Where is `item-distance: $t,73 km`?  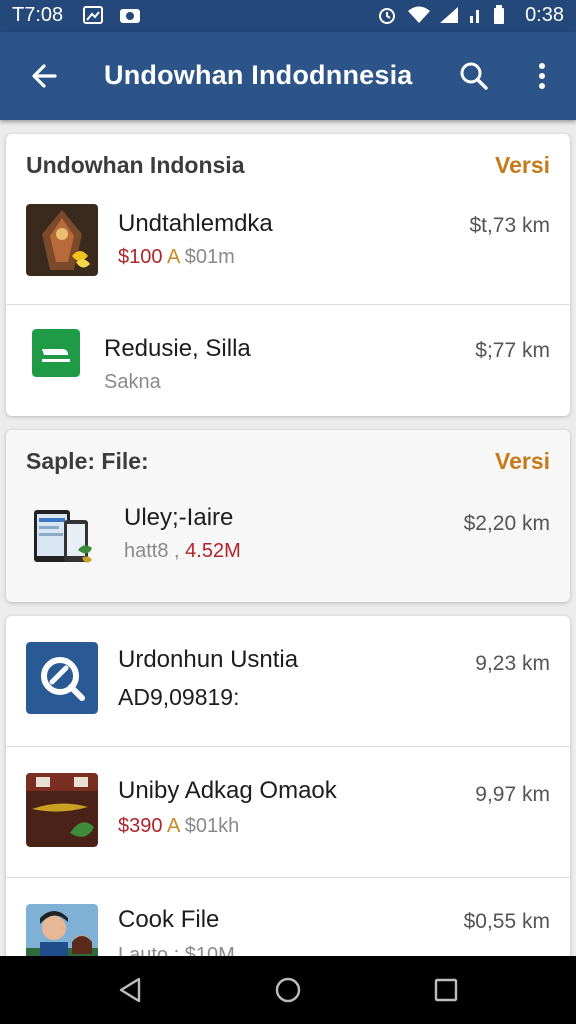
item-distance: $t,73 km is located at coordinates (509, 225).